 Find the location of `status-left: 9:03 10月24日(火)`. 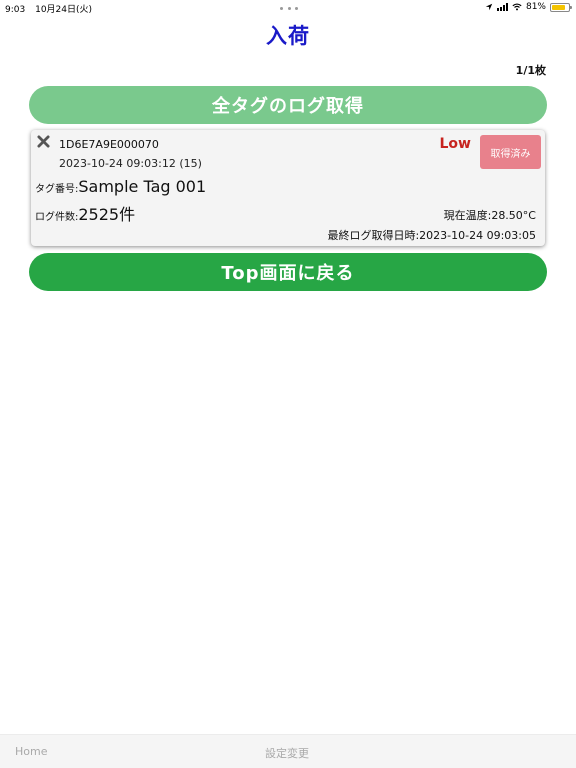

status-left: 9:03 10月24日(火) is located at coordinates (52, 8).